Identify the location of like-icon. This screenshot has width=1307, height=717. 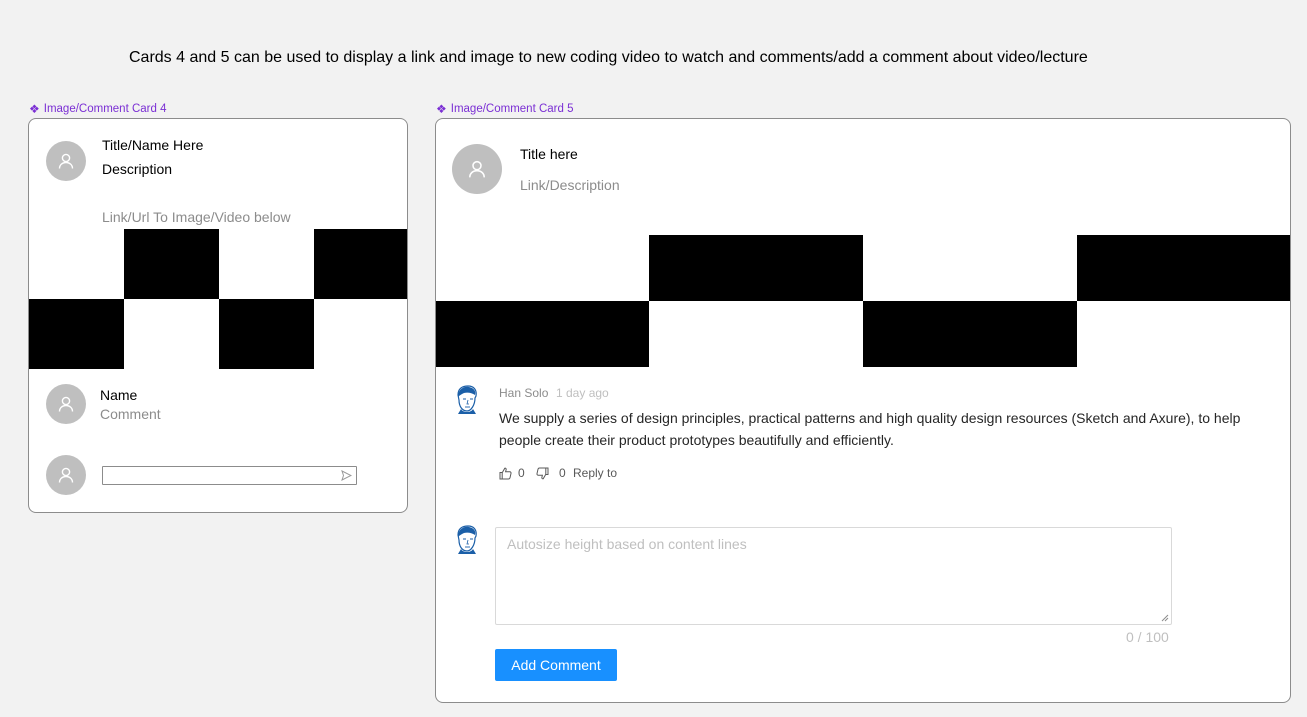
(505, 473).